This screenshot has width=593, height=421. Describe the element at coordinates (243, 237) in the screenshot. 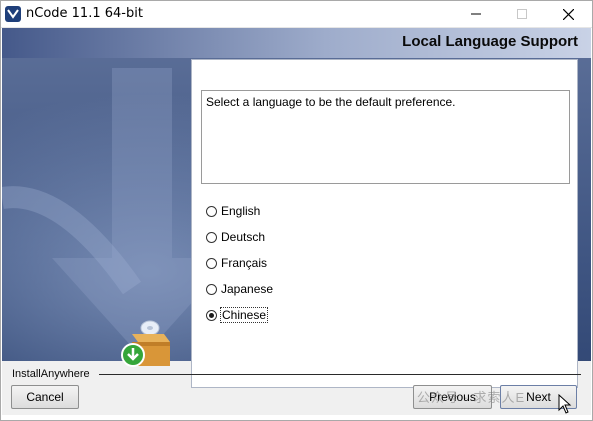

I see `language-label: Deutsch` at that location.